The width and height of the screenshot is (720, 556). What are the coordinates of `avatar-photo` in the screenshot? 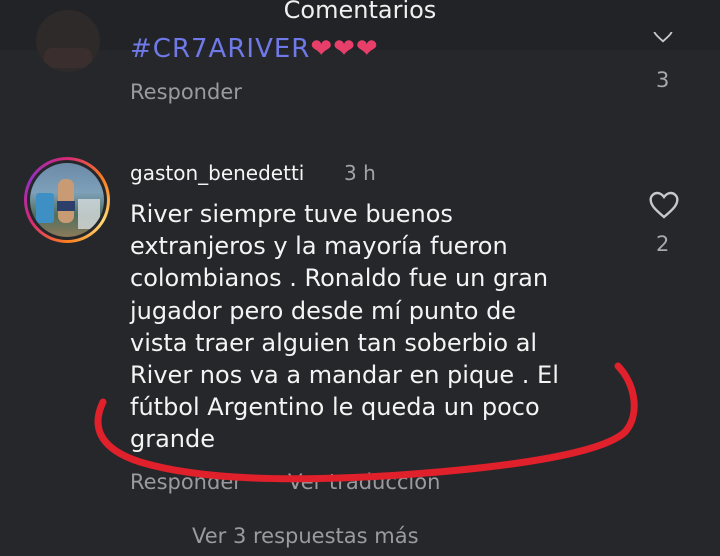 It's located at (67, 200).